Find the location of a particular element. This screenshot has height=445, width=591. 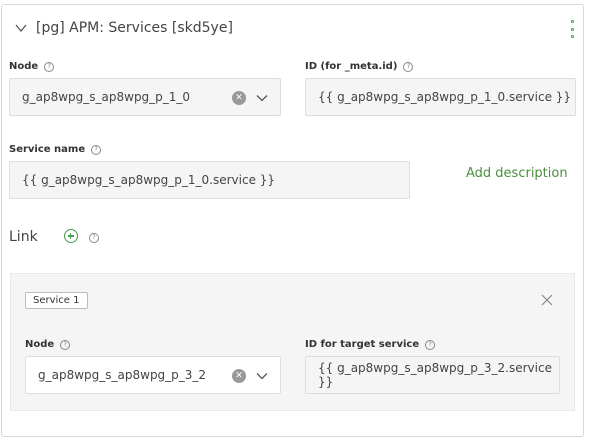

service-name-label: Service name ? is located at coordinates (55, 149).